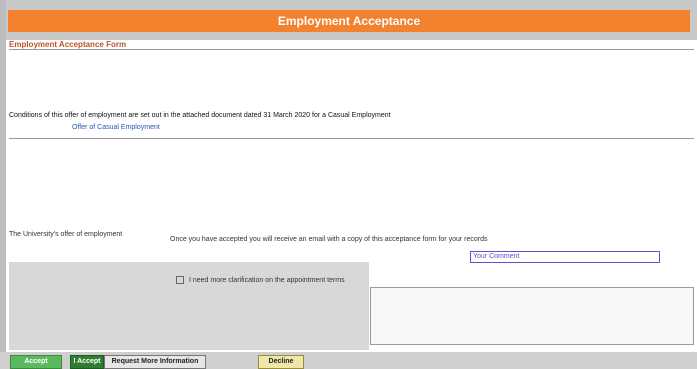  I want to click on request-more-info-button: Request More Information, so click(155, 362).